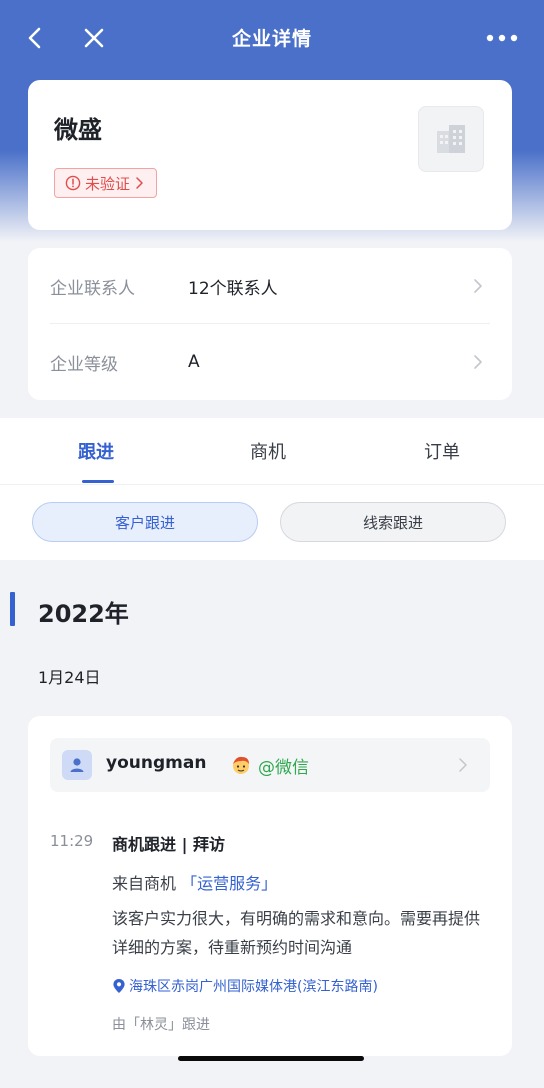 The image size is (544, 1088). I want to click on timeline-date: 1月24日, so click(69, 677).